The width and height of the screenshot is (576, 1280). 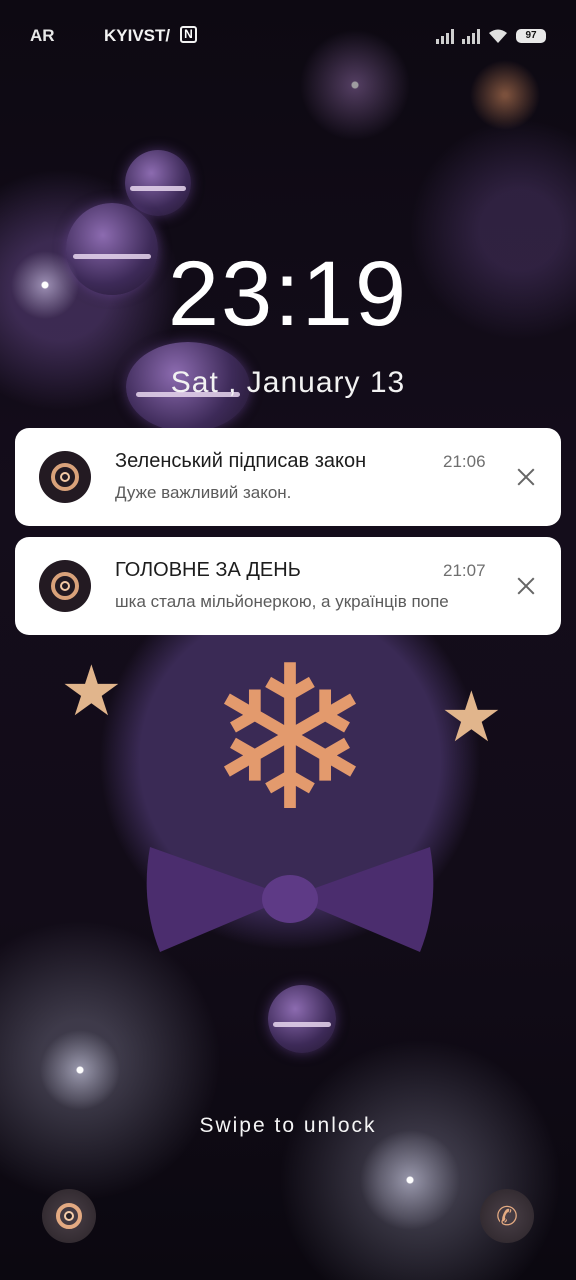 I want to click on lock-date: Sat , January 13, so click(x=288, y=382).